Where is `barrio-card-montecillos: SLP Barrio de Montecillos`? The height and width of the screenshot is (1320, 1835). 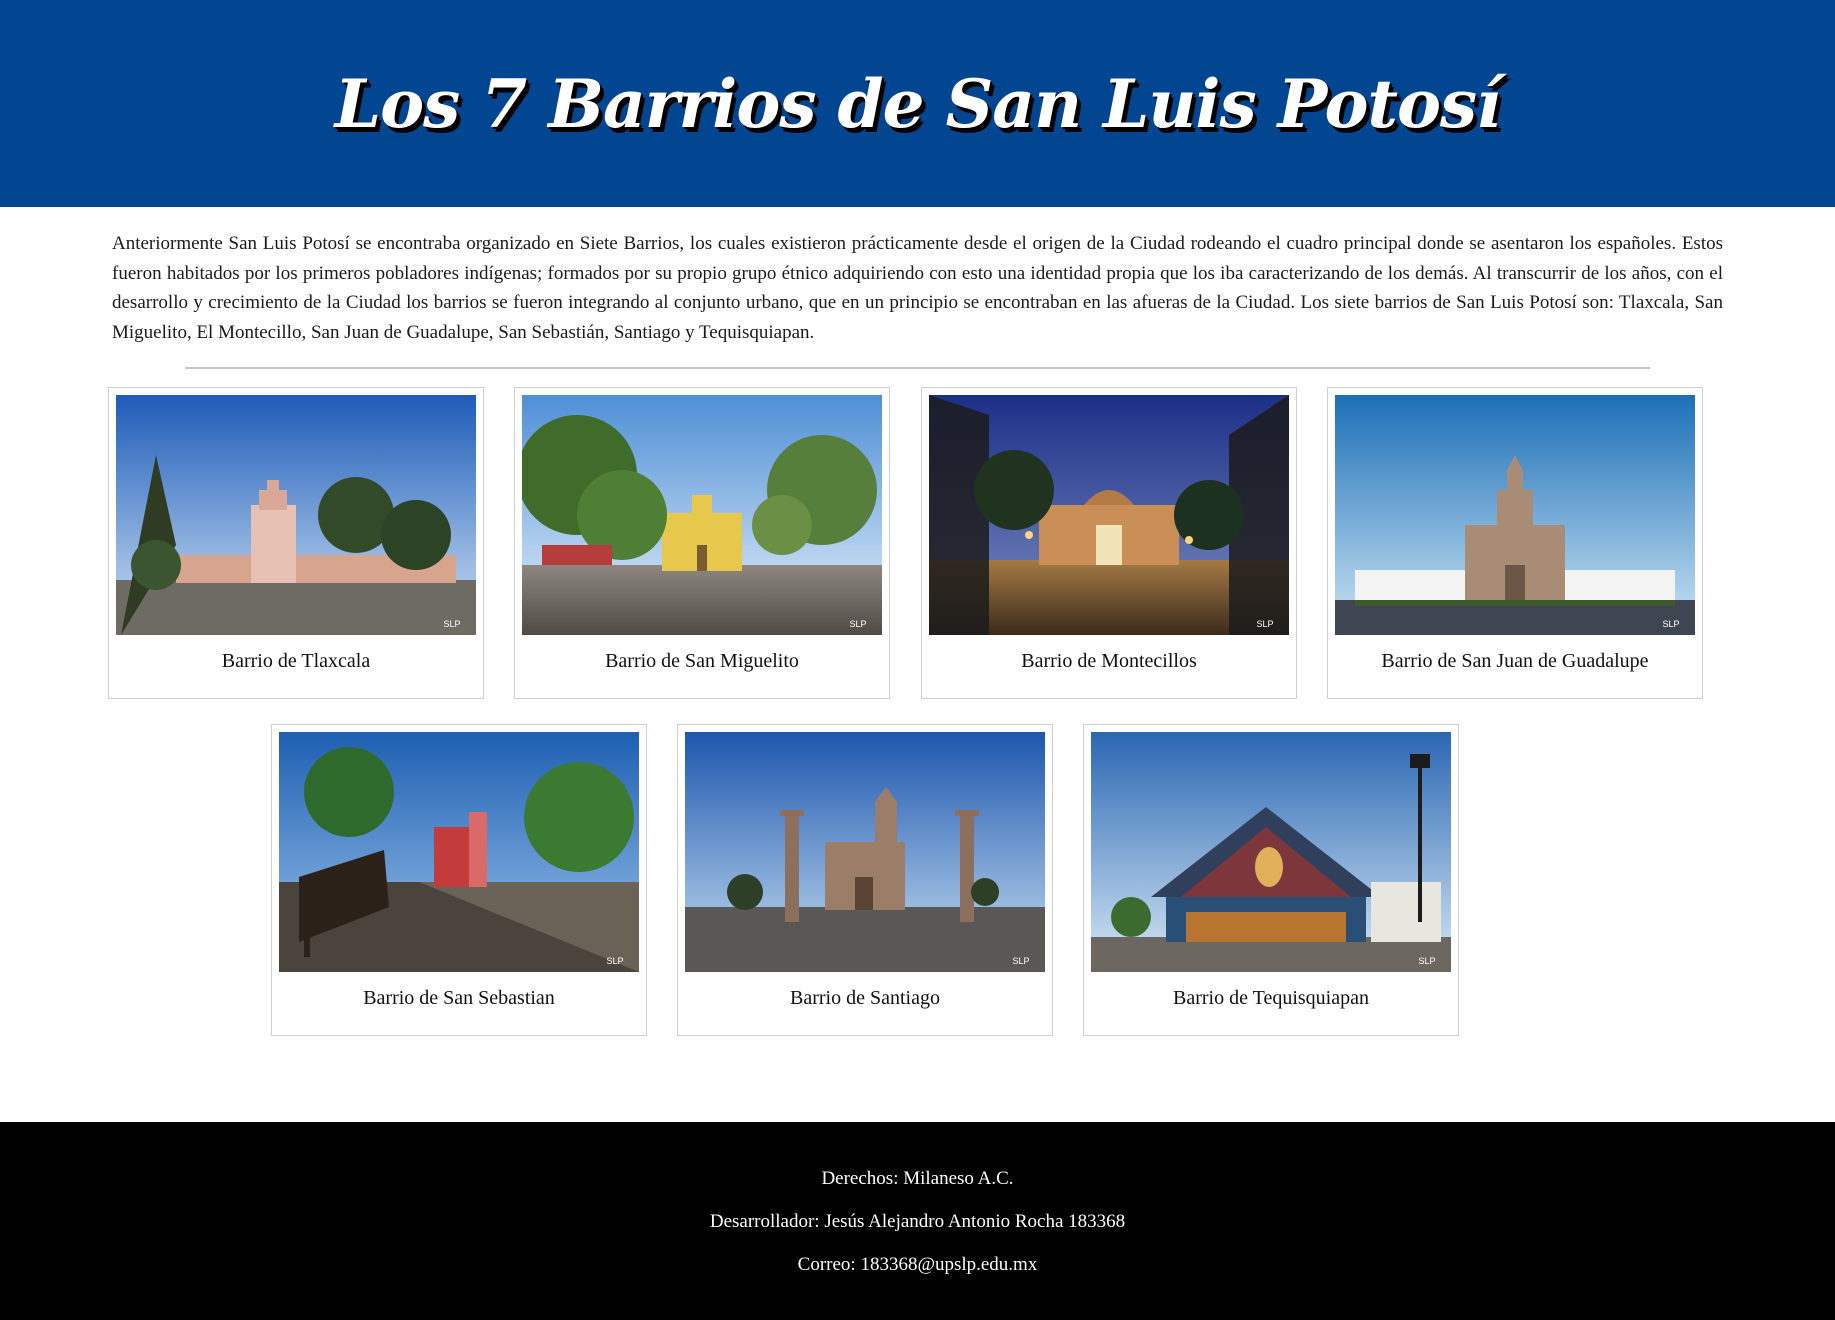 barrio-card-montecillos: SLP Barrio de Montecillos is located at coordinates (1109, 543).